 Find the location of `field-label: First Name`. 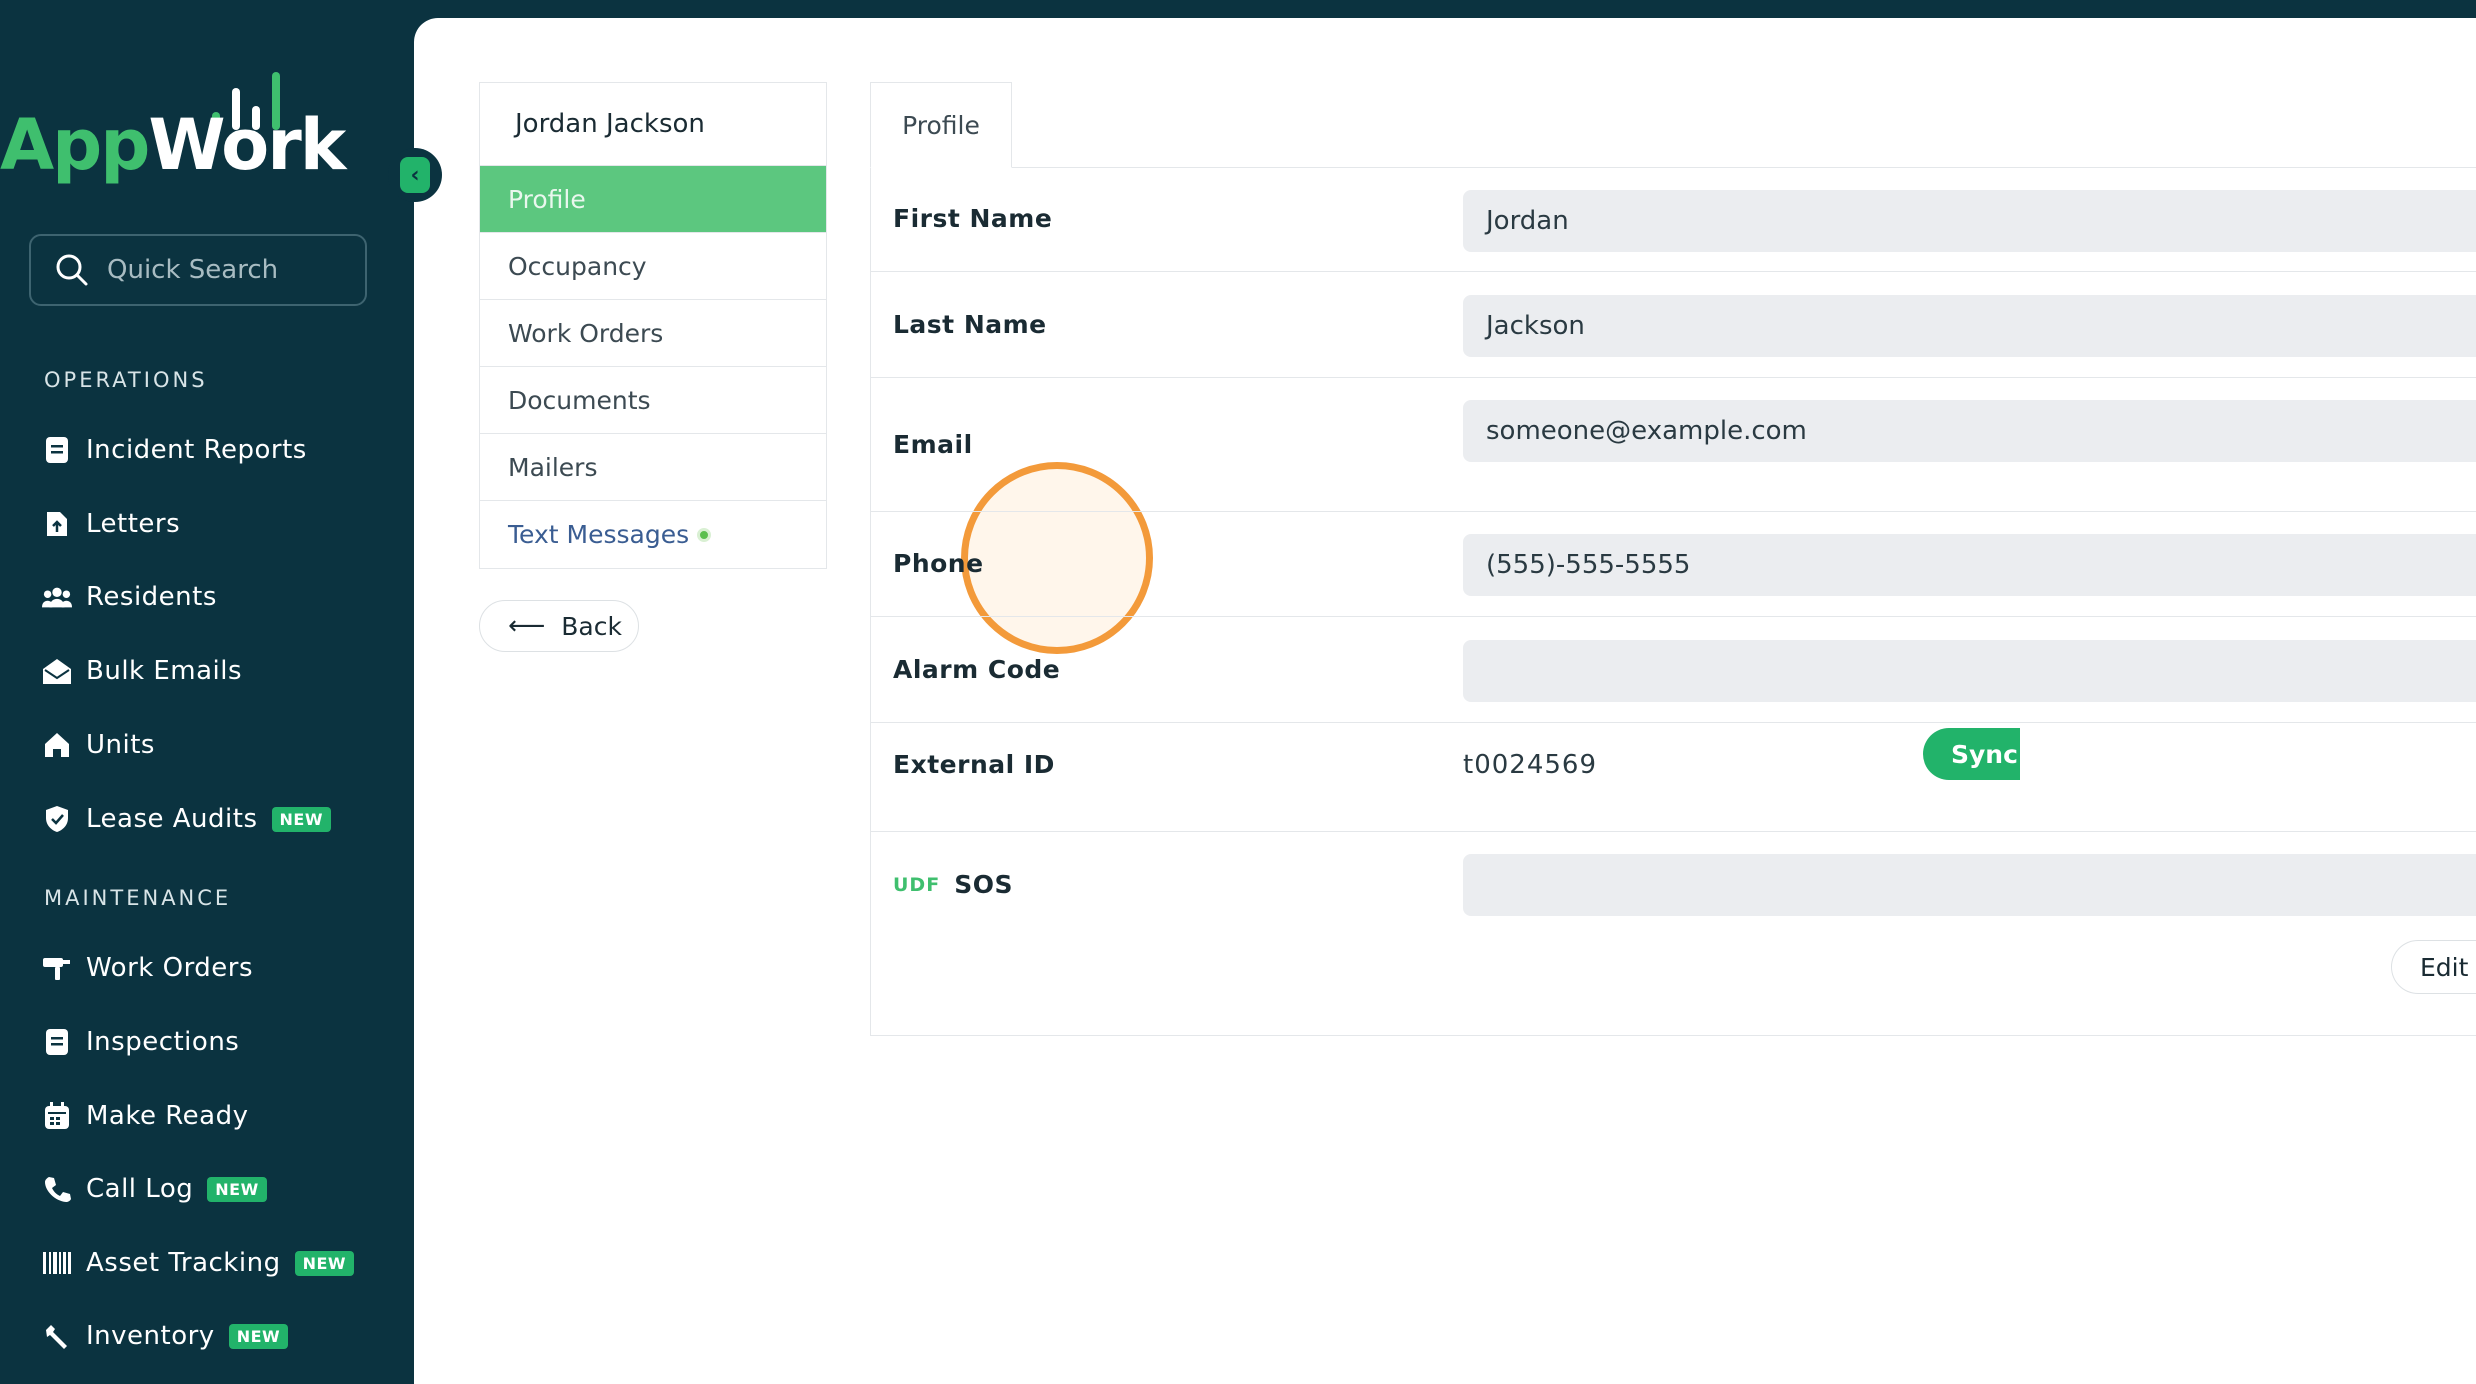

field-label: First Name is located at coordinates (973, 218).